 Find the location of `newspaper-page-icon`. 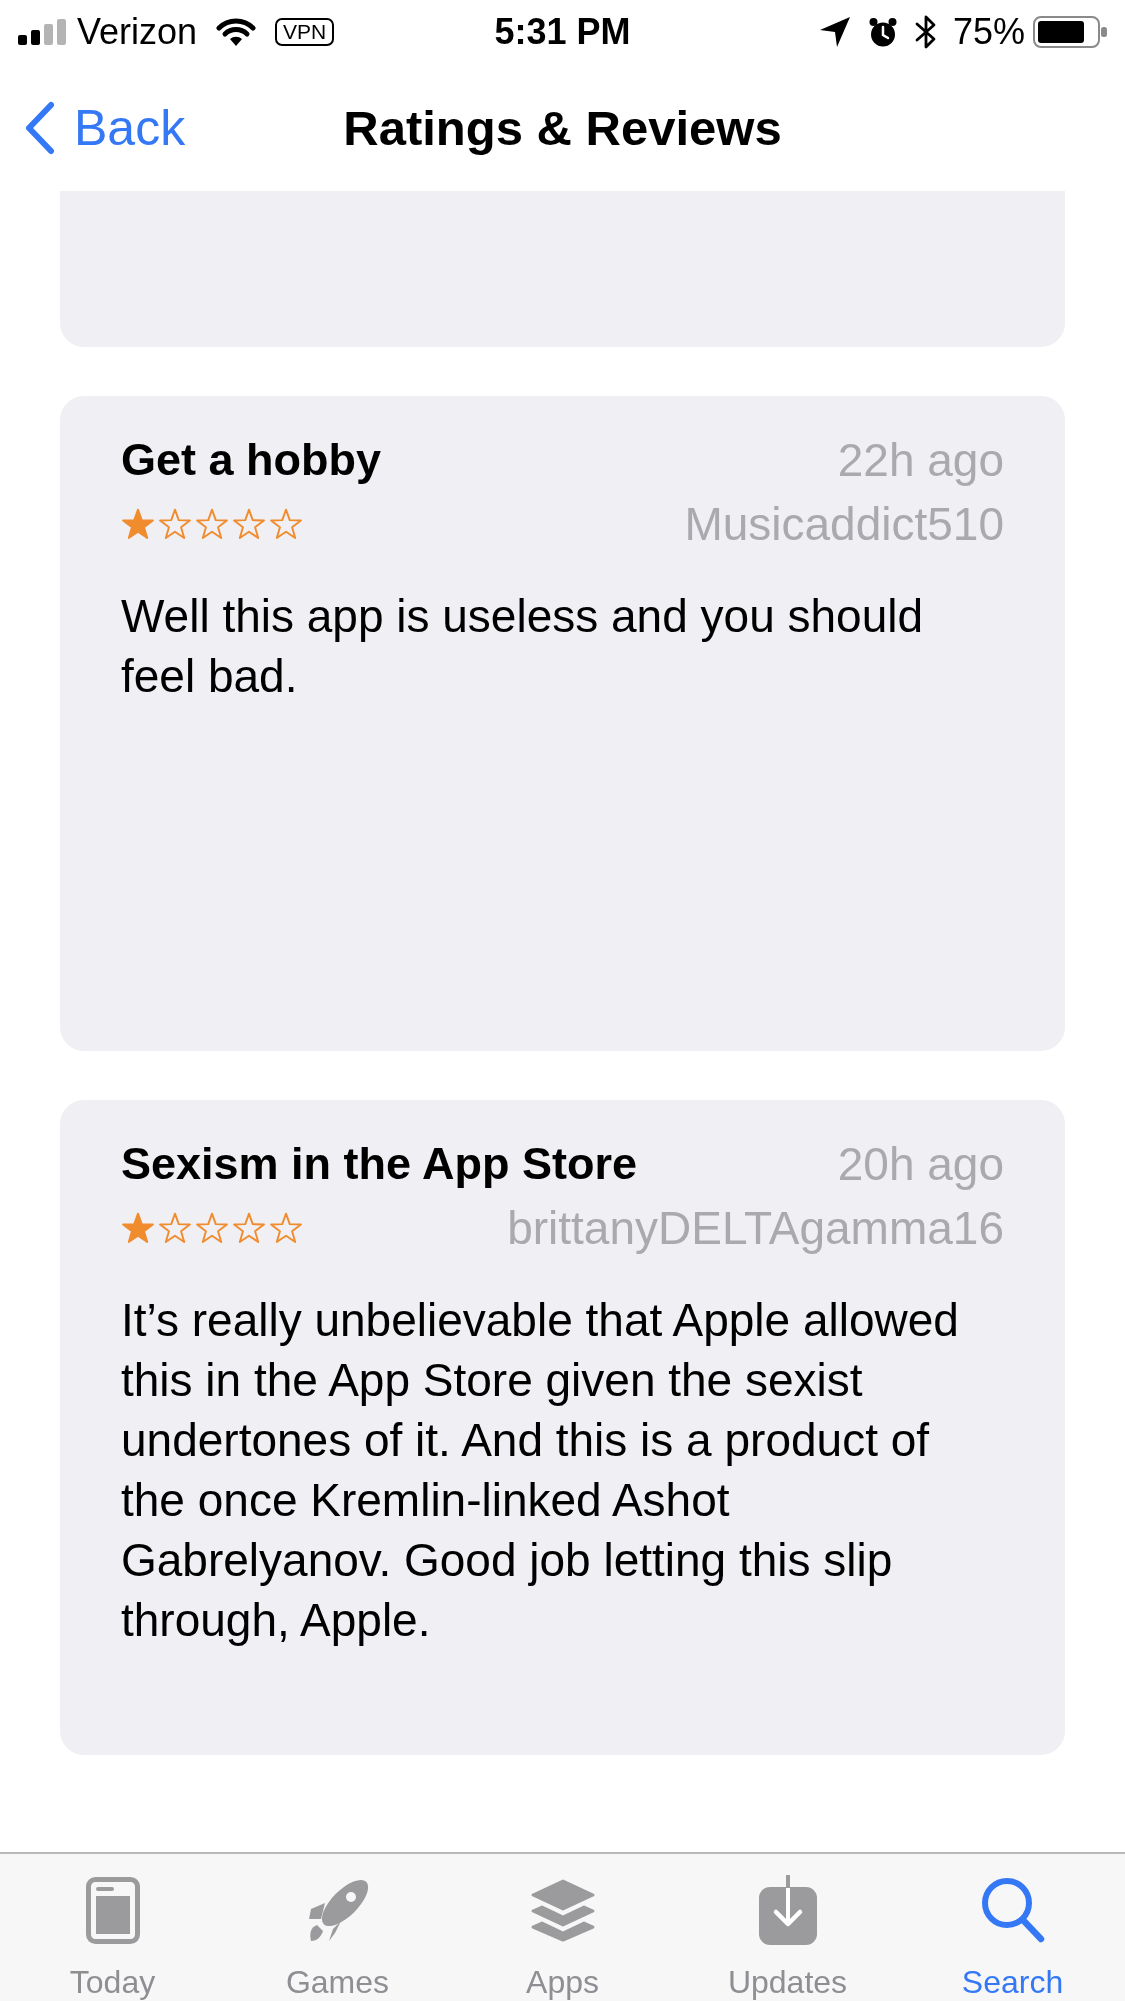

newspaper-page-icon is located at coordinates (112, 1910).